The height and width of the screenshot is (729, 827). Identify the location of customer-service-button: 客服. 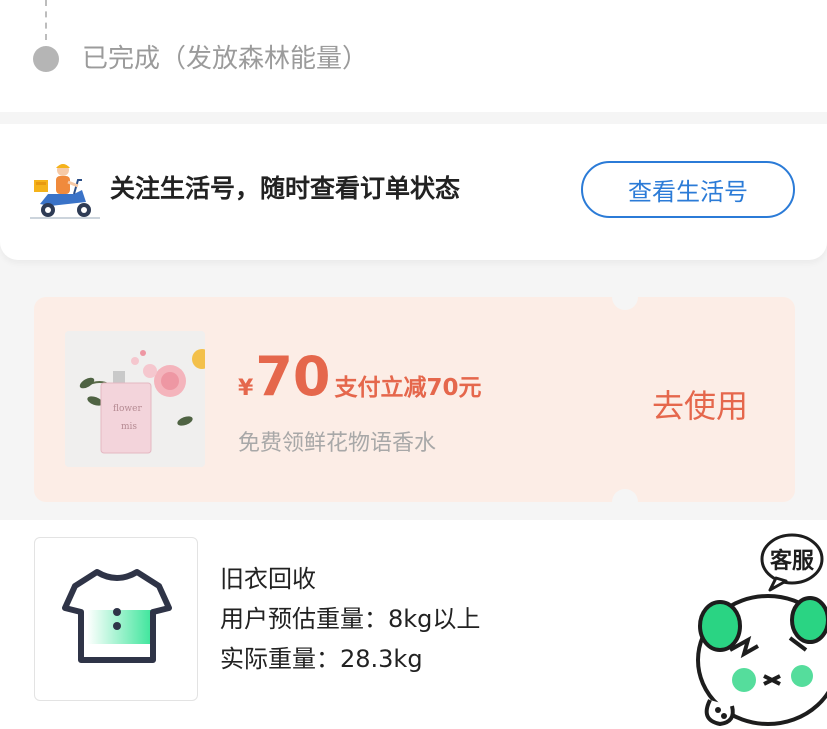
(758, 629).